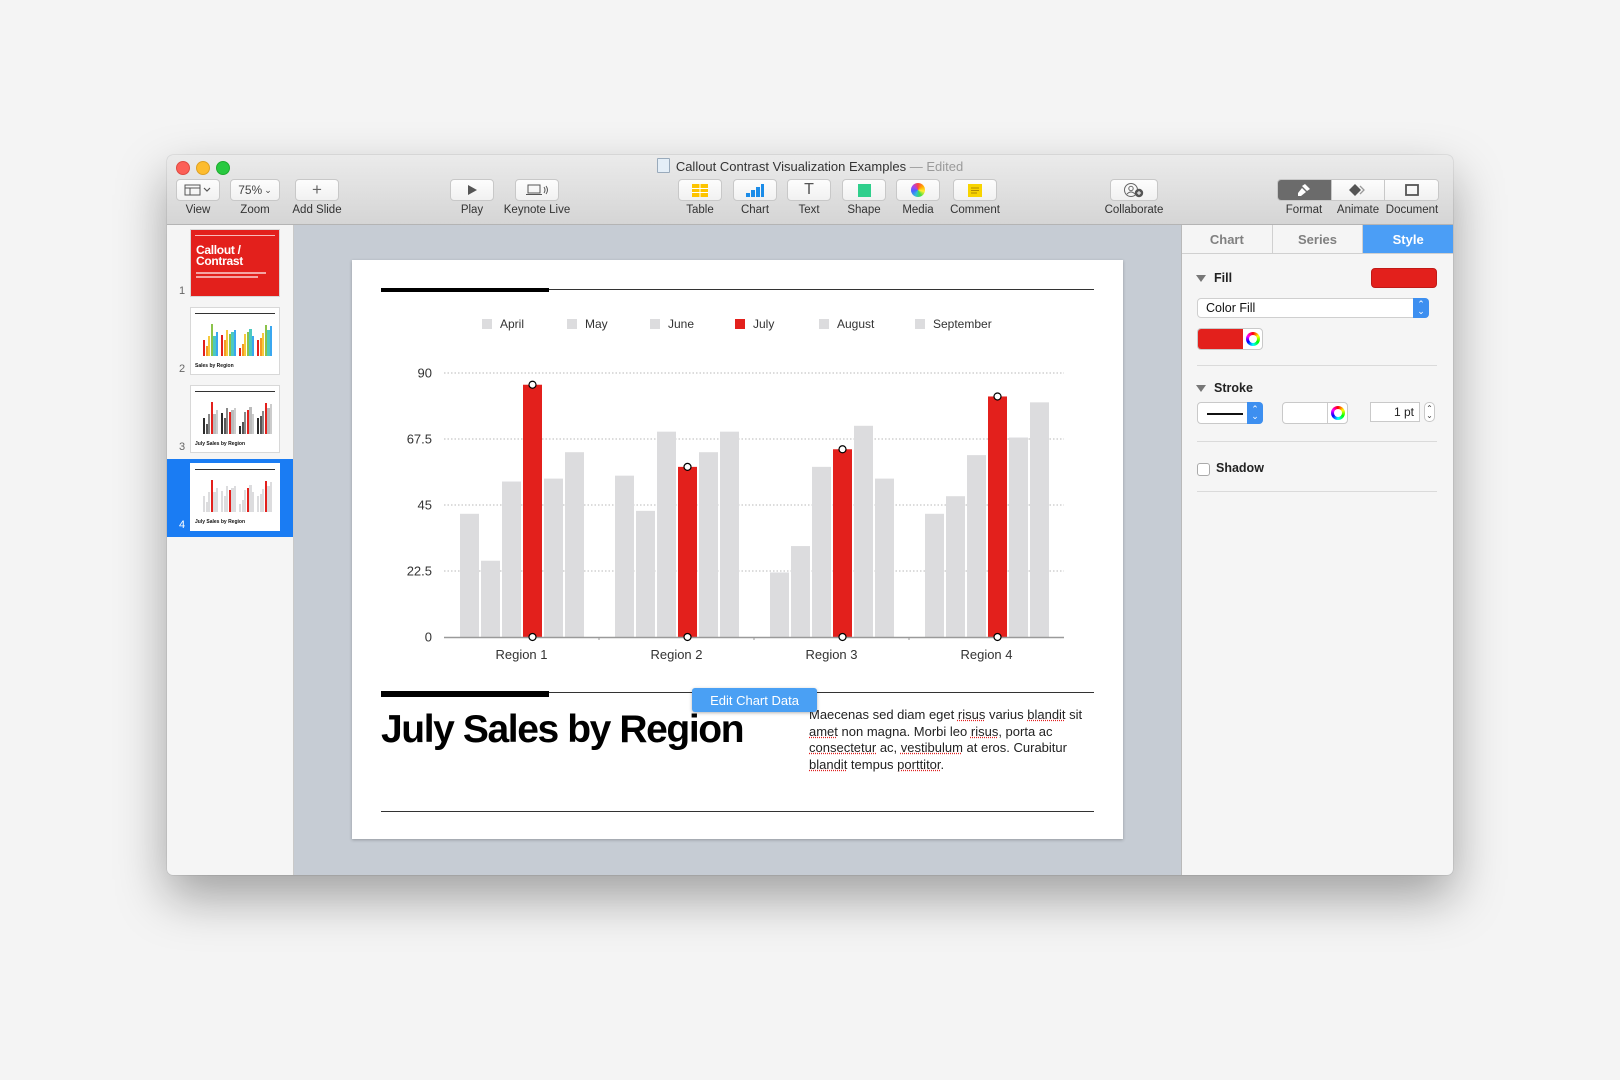 Image resolution: width=1620 pixels, height=1080 pixels. I want to click on slide-3-preview: July Sales by Region, so click(235, 419).